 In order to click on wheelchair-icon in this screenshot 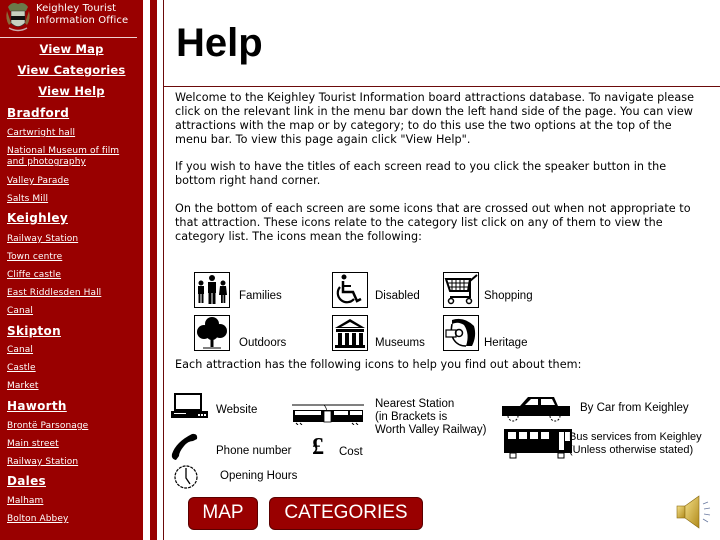, I will do `click(350, 290)`.